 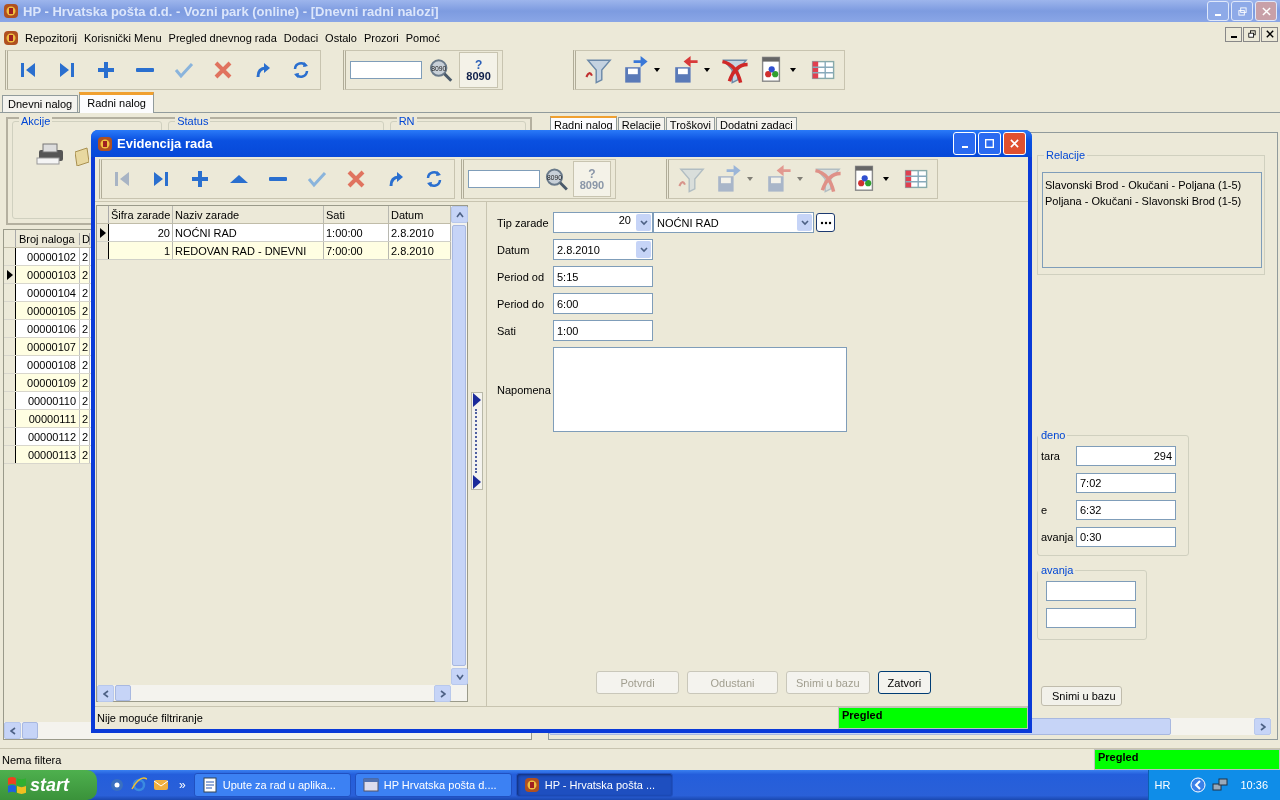 What do you see at coordinates (1220, 785) in the screenshot?
I see `network-icon` at bounding box center [1220, 785].